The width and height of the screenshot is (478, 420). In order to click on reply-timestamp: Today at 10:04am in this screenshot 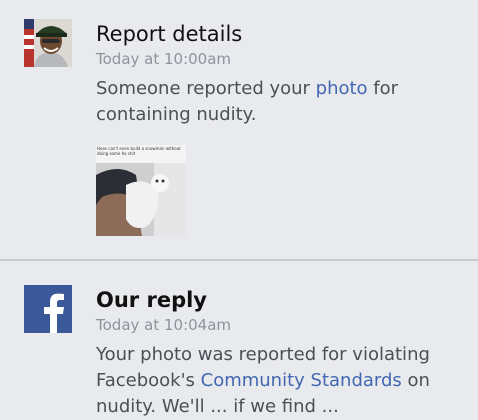, I will do `click(164, 325)`.